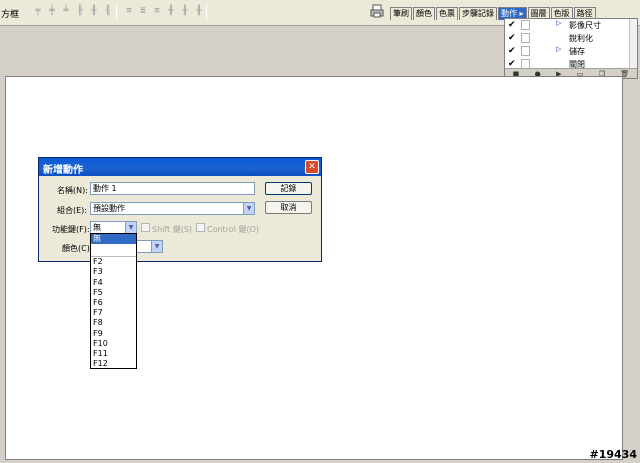 This screenshot has width=640, height=463. Describe the element at coordinates (180, 167) in the screenshot. I see `dialog-titlebar: 新增動作 ✕` at that location.